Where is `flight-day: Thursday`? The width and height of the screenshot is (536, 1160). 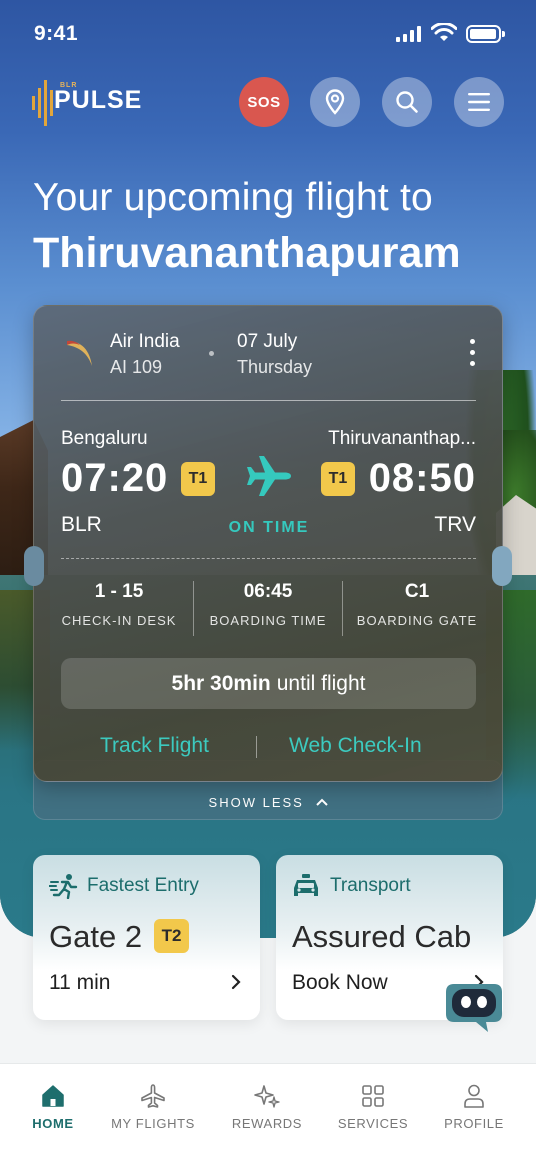
flight-day: Thursday is located at coordinates (275, 367).